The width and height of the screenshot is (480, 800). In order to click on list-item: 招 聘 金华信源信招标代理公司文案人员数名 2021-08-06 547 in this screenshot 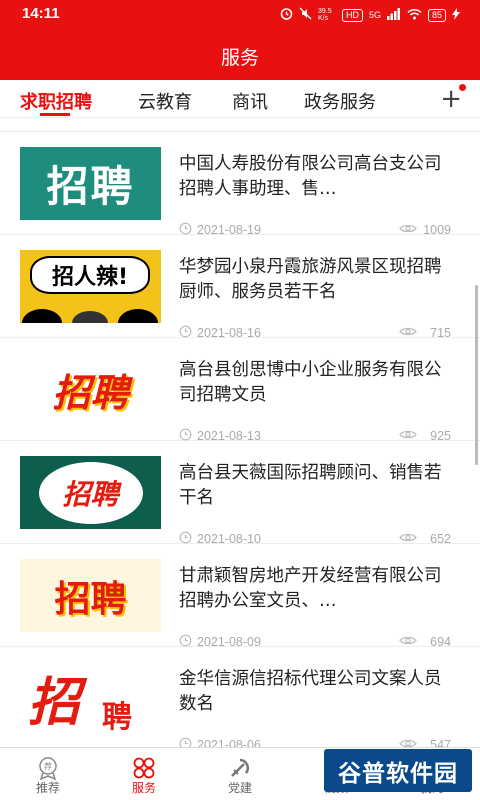, I will do `click(240, 697)`.